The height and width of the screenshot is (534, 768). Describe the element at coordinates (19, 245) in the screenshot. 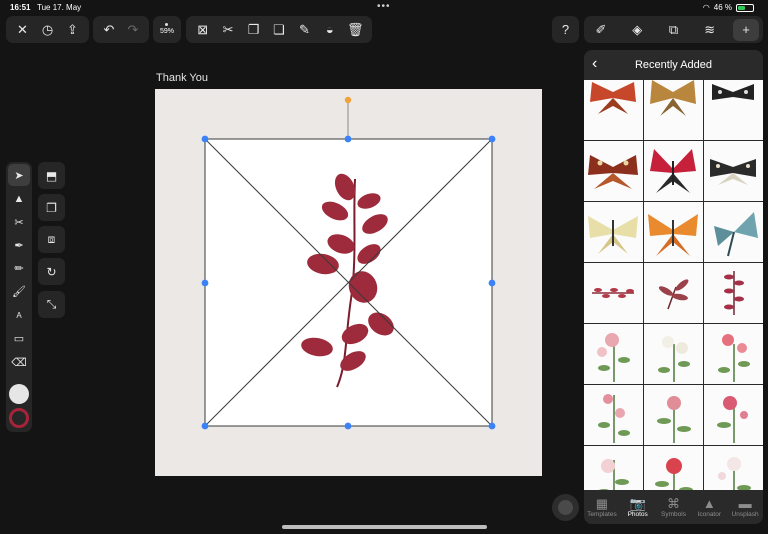

I see `pen-tool-icon: ✒` at that location.